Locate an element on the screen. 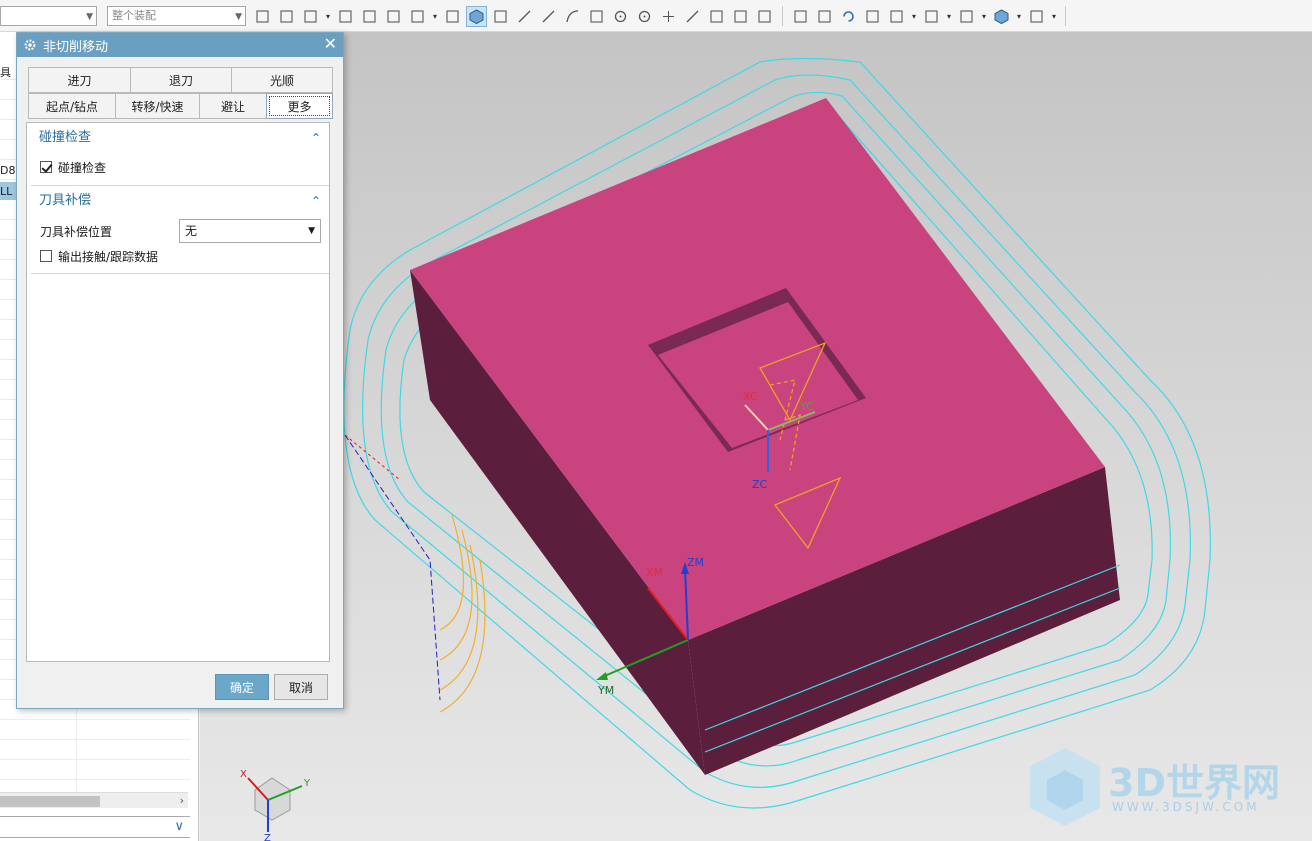 The width and height of the screenshot is (1312, 841). render-icon is located at coordinates (966, 16).